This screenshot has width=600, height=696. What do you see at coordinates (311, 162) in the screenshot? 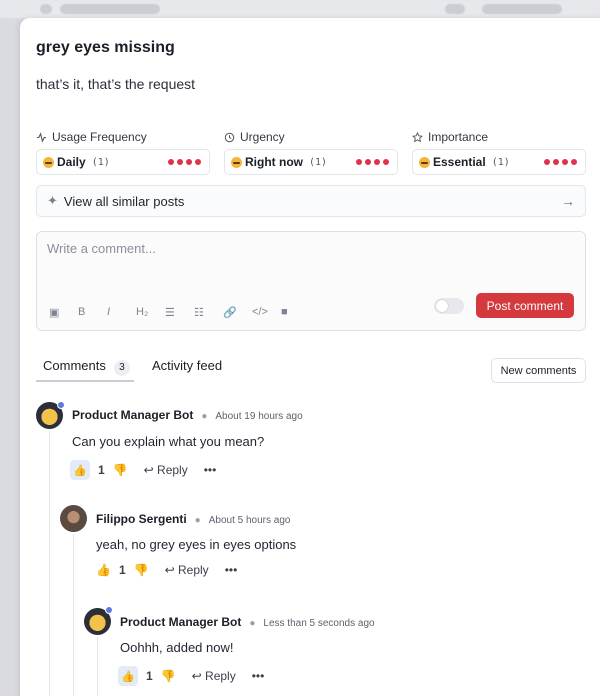
I see `property-urgency: Right now (1)` at bounding box center [311, 162].